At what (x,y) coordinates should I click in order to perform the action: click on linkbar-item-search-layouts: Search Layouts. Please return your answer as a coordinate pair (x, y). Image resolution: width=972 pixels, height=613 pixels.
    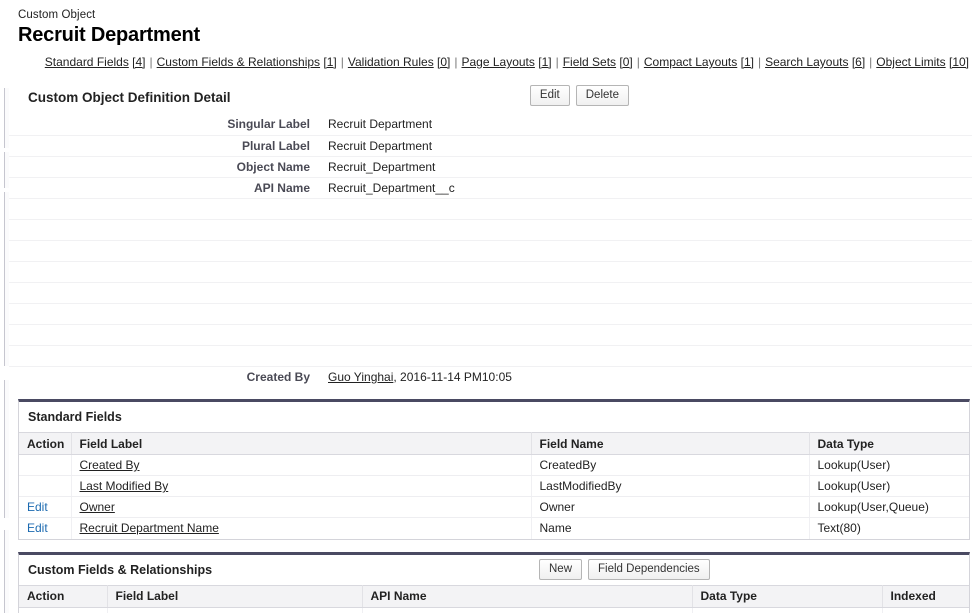
    Looking at the image, I should click on (806, 62).